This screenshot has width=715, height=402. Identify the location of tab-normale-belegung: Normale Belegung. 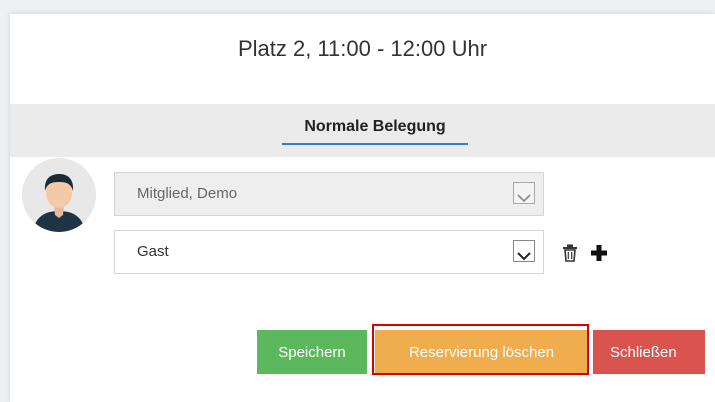
(375, 131).